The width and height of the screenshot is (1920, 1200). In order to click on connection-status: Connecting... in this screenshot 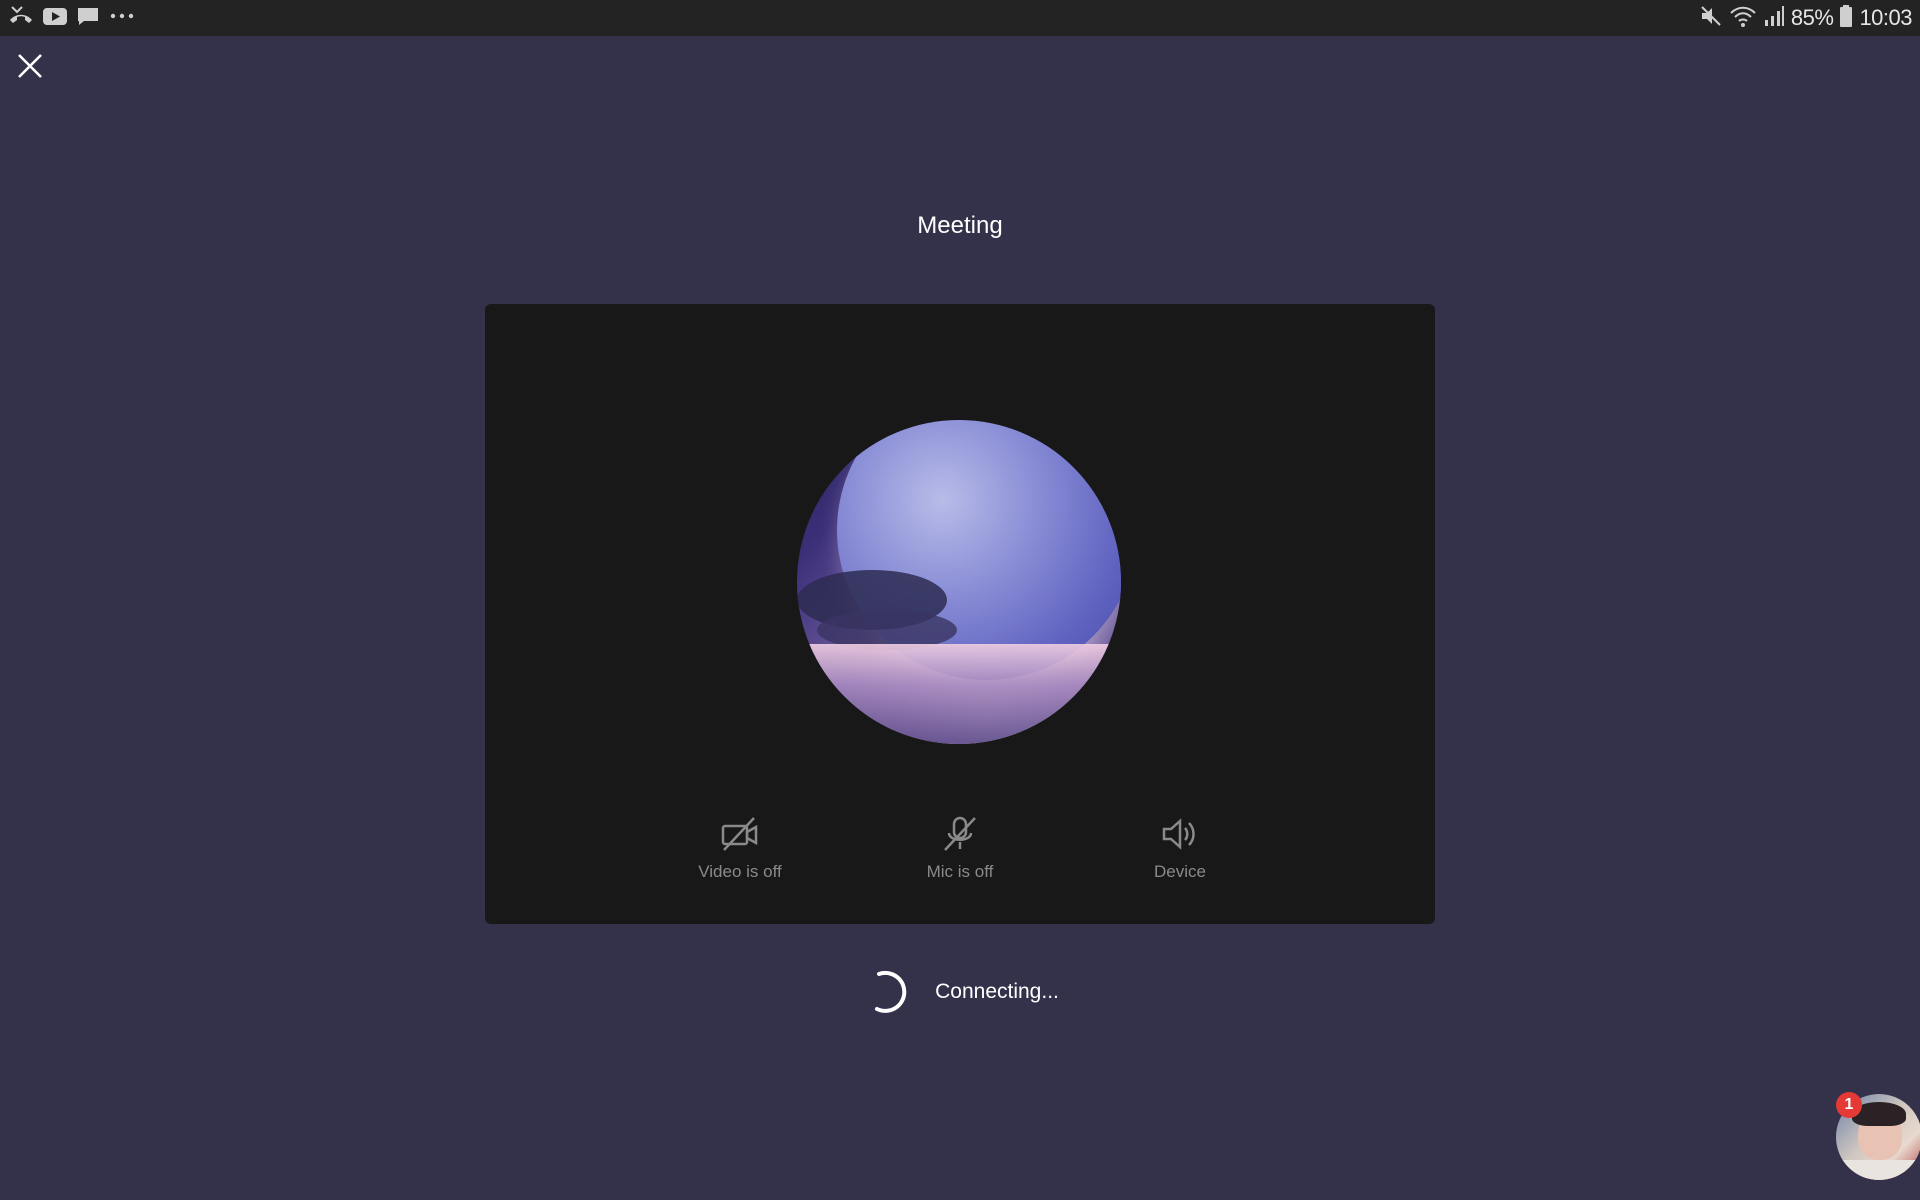, I will do `click(960, 992)`.